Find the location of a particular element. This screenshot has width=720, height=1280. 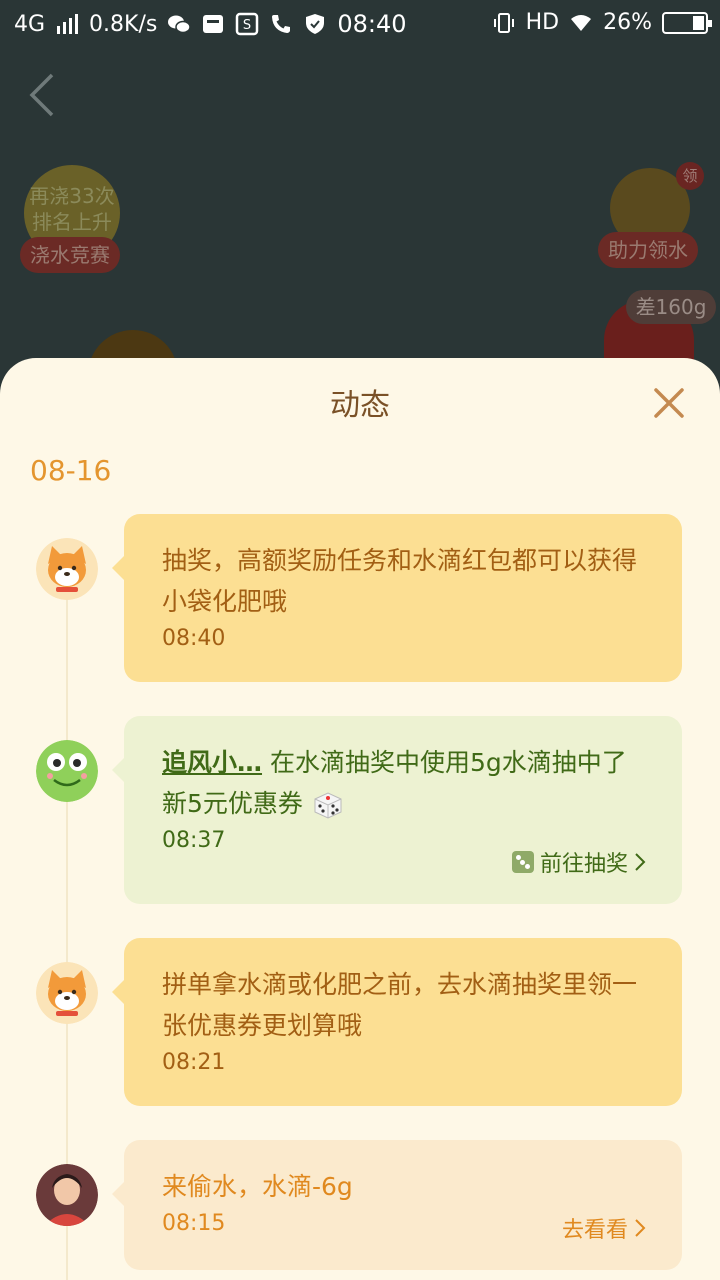

s-app-icon: S is located at coordinates (247, 24).